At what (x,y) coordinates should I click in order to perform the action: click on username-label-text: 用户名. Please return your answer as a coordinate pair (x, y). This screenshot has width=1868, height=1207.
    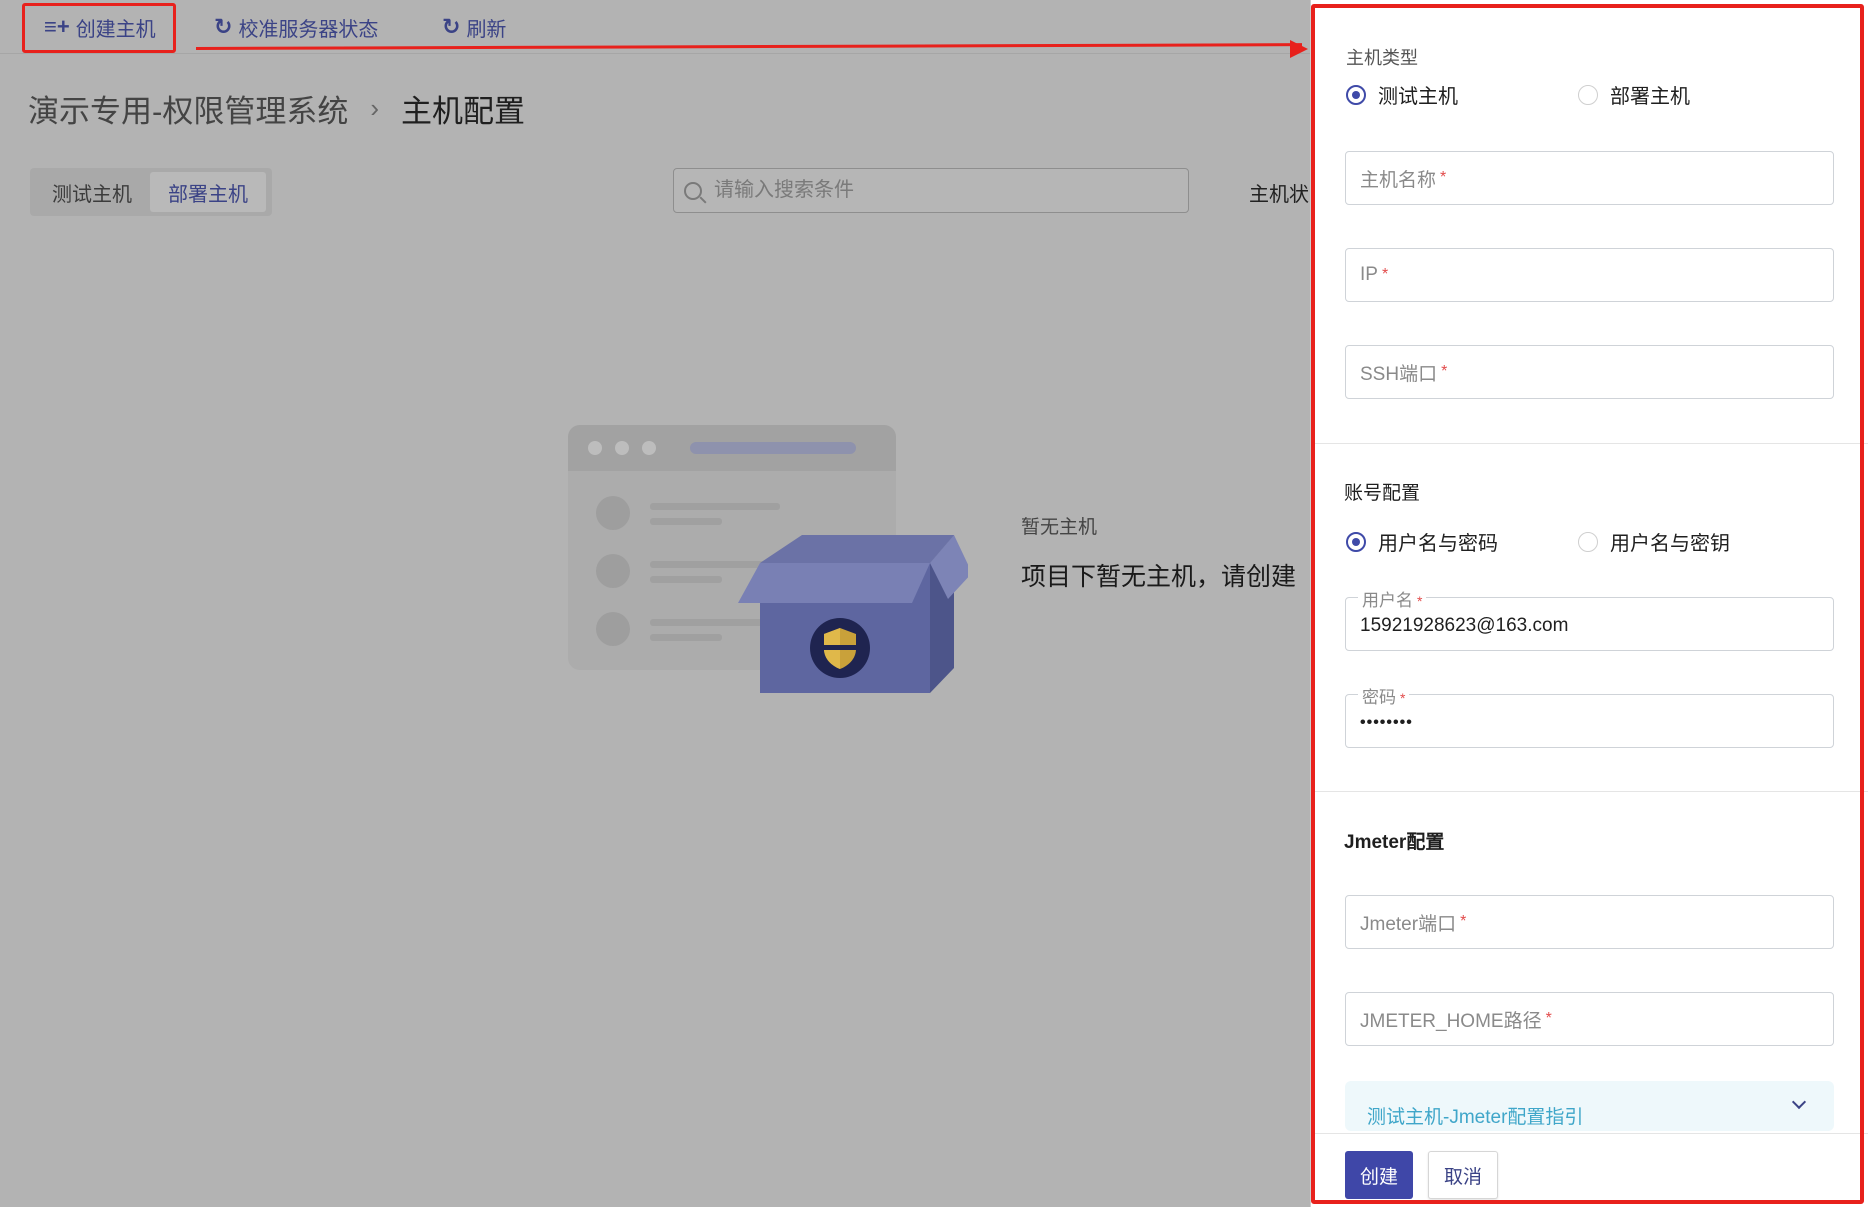
    Looking at the image, I should click on (1387, 600).